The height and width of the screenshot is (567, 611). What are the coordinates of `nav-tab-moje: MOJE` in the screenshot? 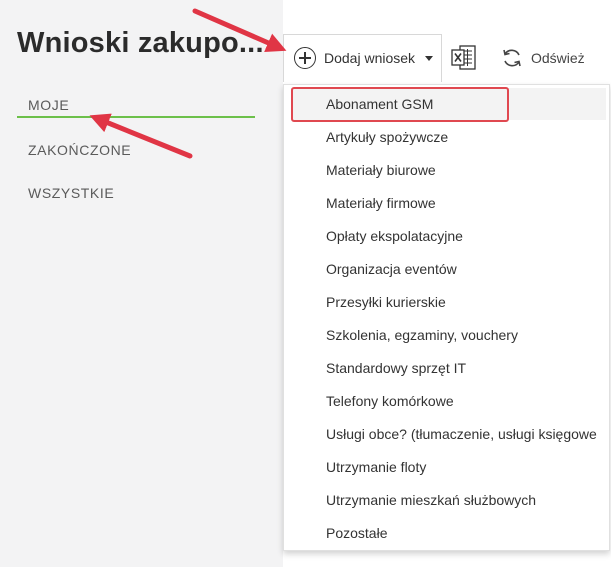 It's located at (48, 105).